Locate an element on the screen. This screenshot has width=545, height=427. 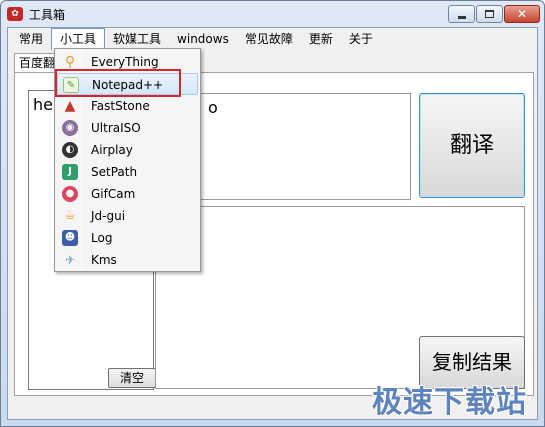
airplay-icon: ◐ is located at coordinates (70, 150).